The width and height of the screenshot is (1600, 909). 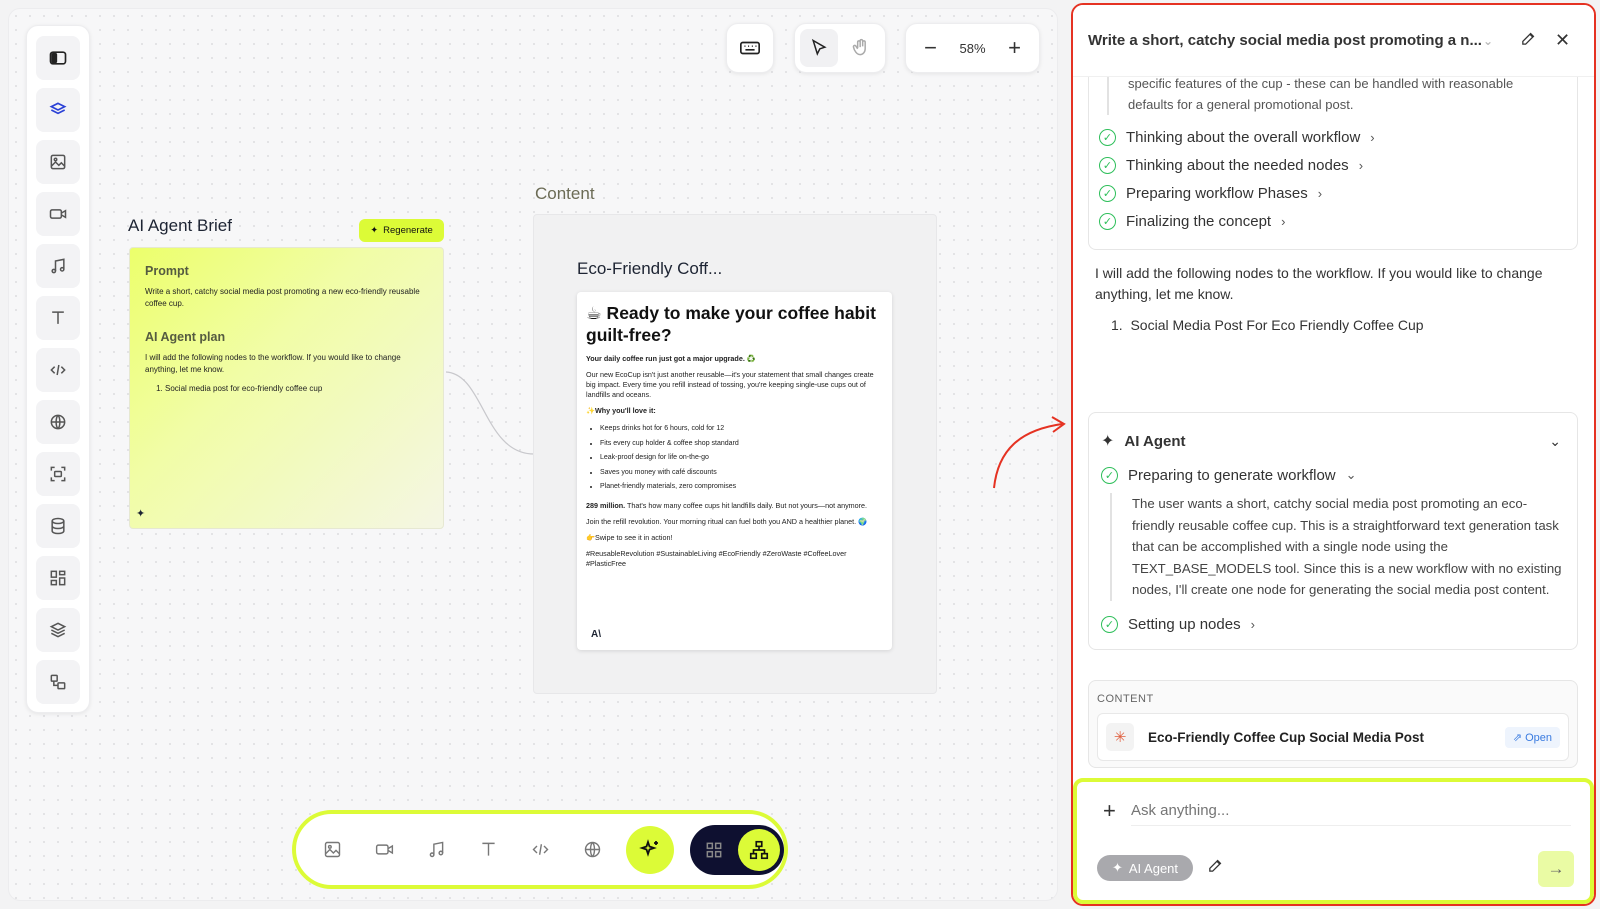 What do you see at coordinates (737, 849) in the screenshot?
I see `view-toggle` at bounding box center [737, 849].